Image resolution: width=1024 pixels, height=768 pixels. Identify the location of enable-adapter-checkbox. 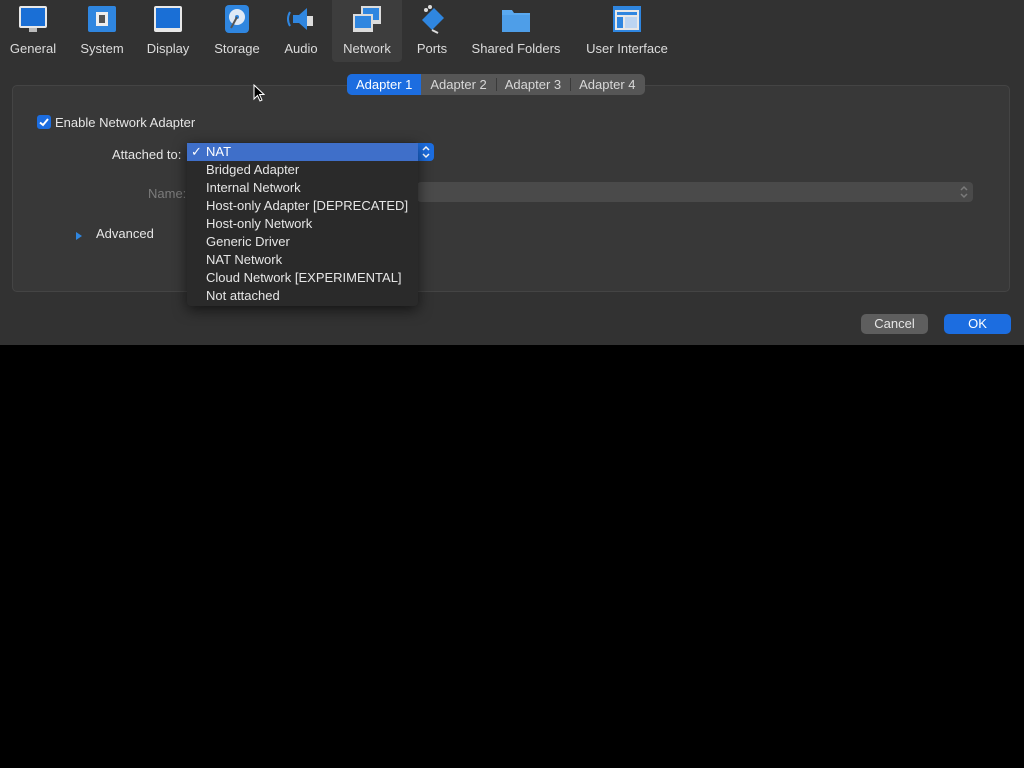
(44, 122).